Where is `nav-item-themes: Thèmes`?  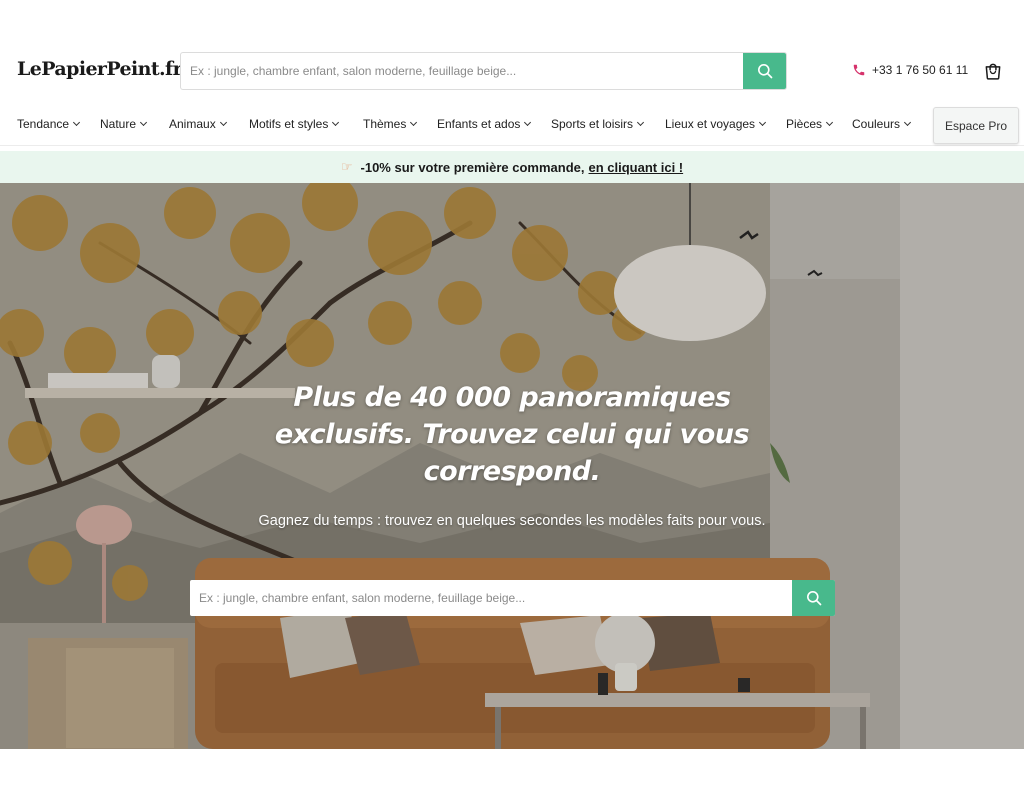
nav-item-themes: Thèmes is located at coordinates (390, 124).